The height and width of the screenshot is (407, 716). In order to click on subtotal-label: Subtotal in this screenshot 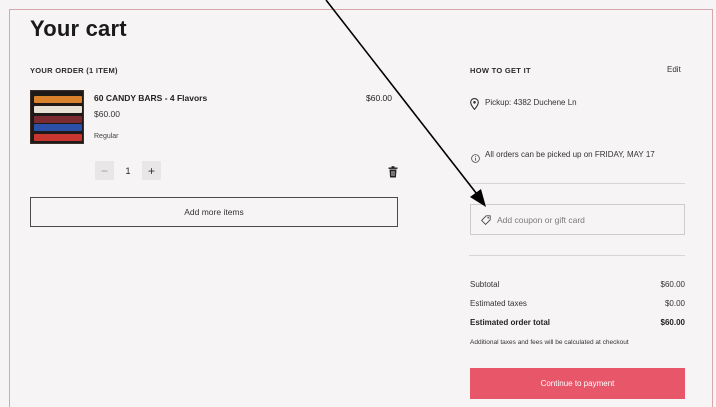, I will do `click(485, 284)`.